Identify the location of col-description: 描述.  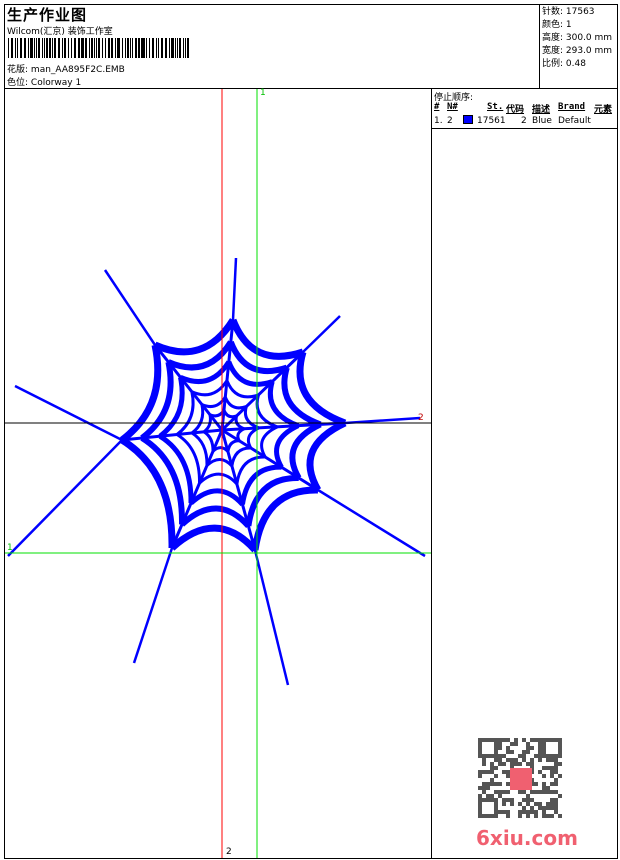
(541, 110).